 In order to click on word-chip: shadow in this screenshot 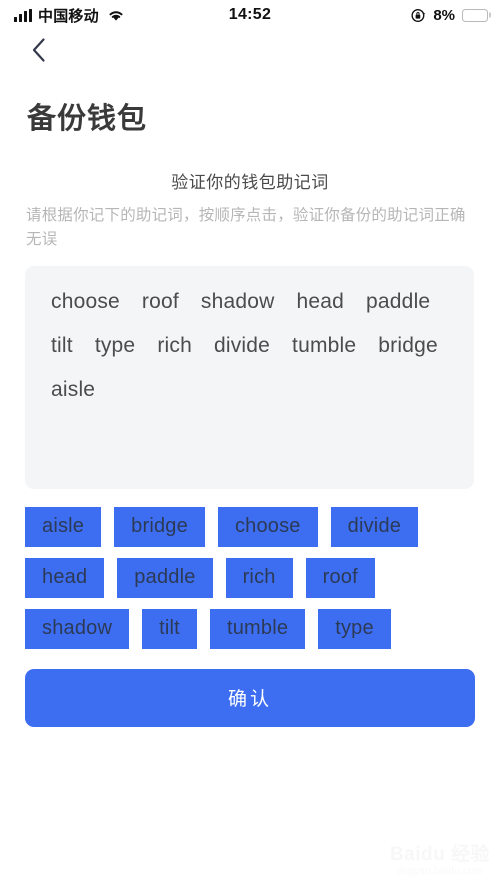, I will do `click(77, 628)`.